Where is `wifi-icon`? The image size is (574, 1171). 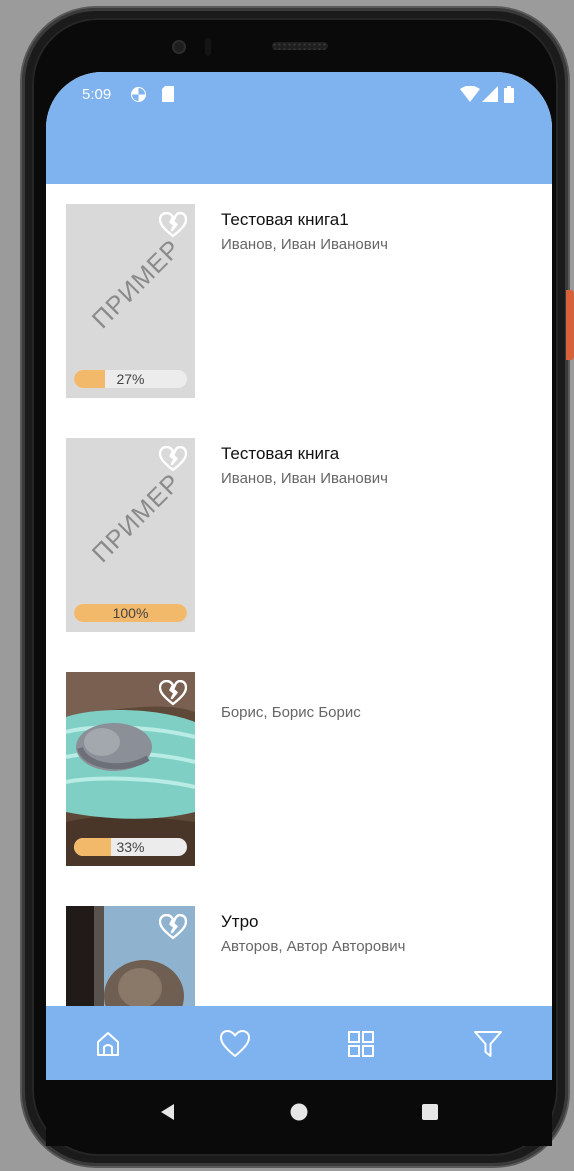 wifi-icon is located at coordinates (470, 95).